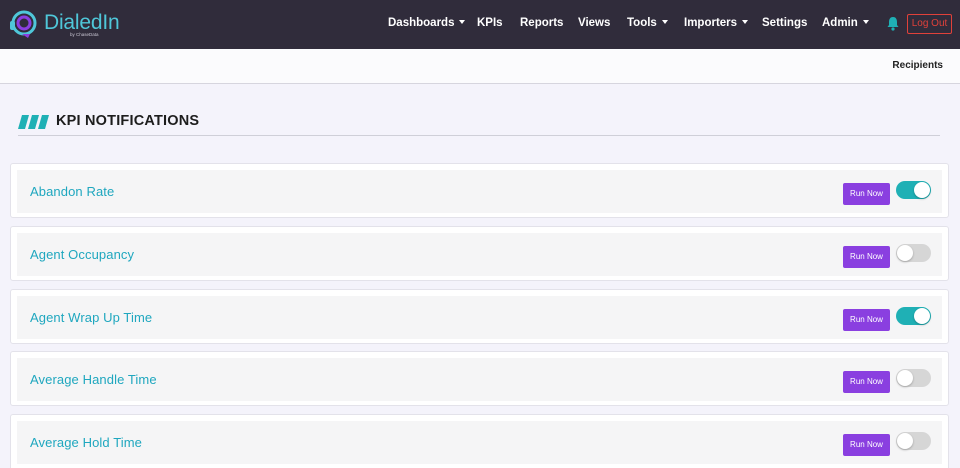 The height and width of the screenshot is (468, 960). What do you see at coordinates (72, 191) in the screenshot?
I see `kpi-name: Abandon Rate` at bounding box center [72, 191].